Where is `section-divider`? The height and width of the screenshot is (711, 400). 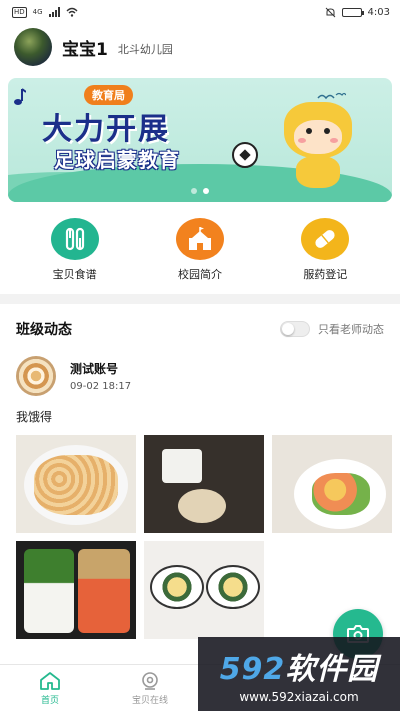 section-divider is located at coordinates (200, 299).